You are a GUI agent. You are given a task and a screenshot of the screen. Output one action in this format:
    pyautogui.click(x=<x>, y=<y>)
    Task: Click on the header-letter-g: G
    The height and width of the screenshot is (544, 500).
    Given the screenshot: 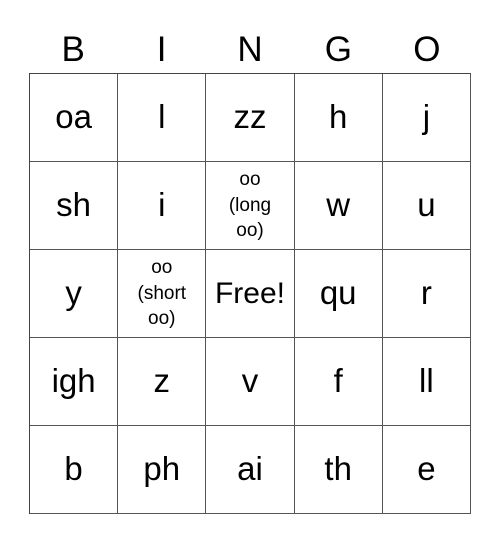 What is the action you would take?
    pyautogui.click(x=338, y=49)
    